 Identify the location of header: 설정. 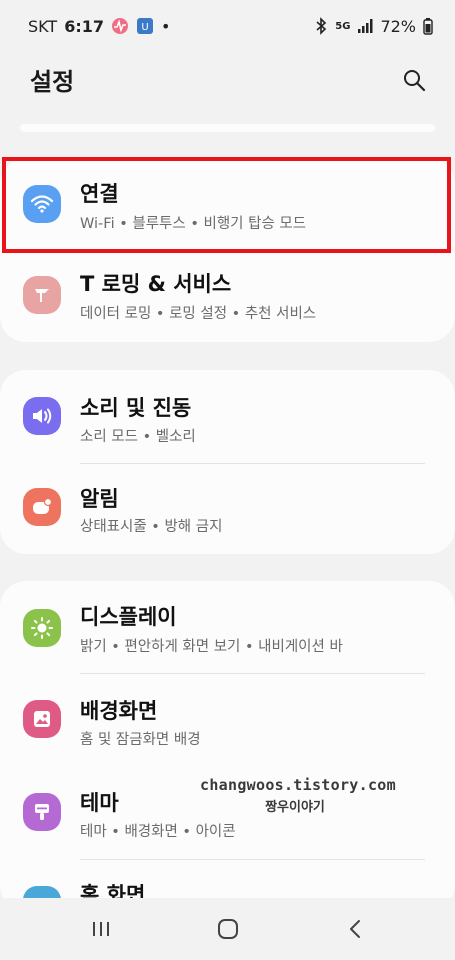
(227, 80).